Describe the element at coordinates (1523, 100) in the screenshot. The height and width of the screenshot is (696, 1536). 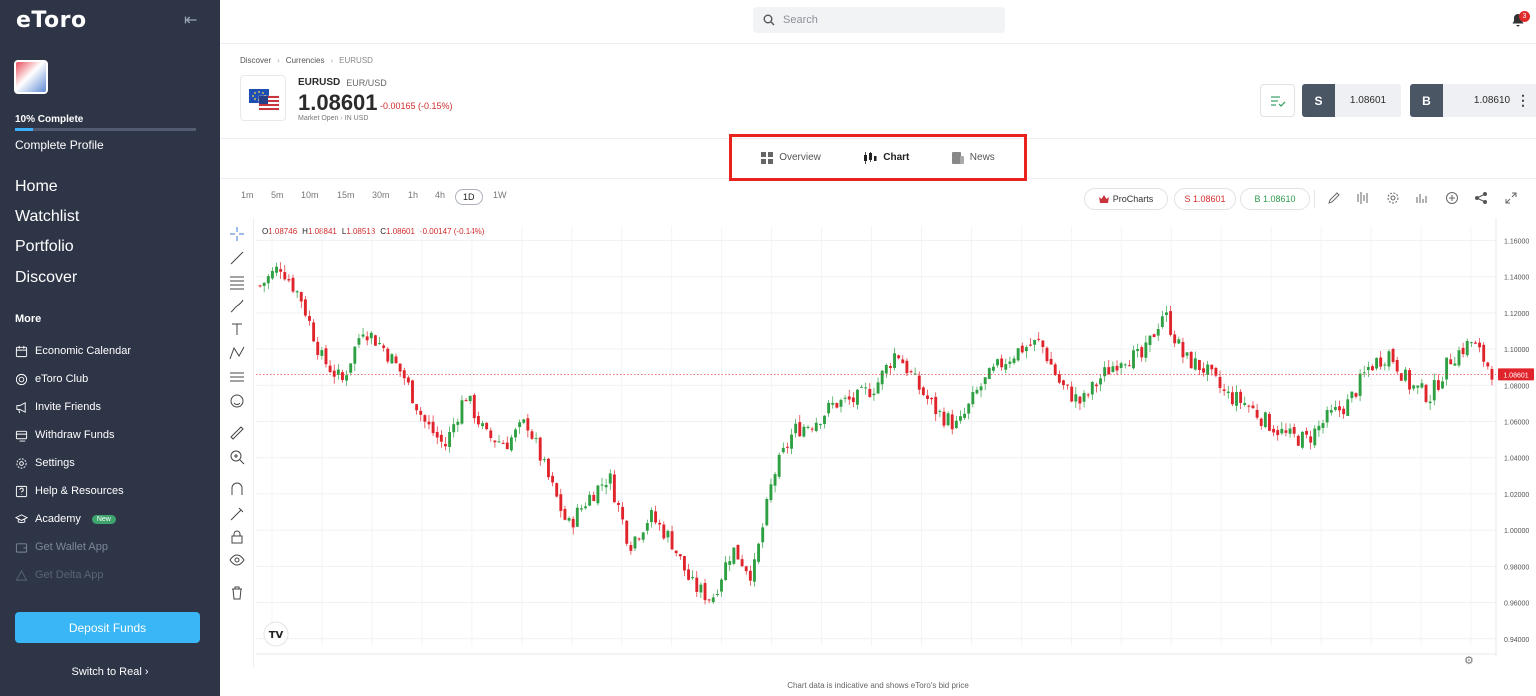
I see `more-options-icon: ⋮` at that location.